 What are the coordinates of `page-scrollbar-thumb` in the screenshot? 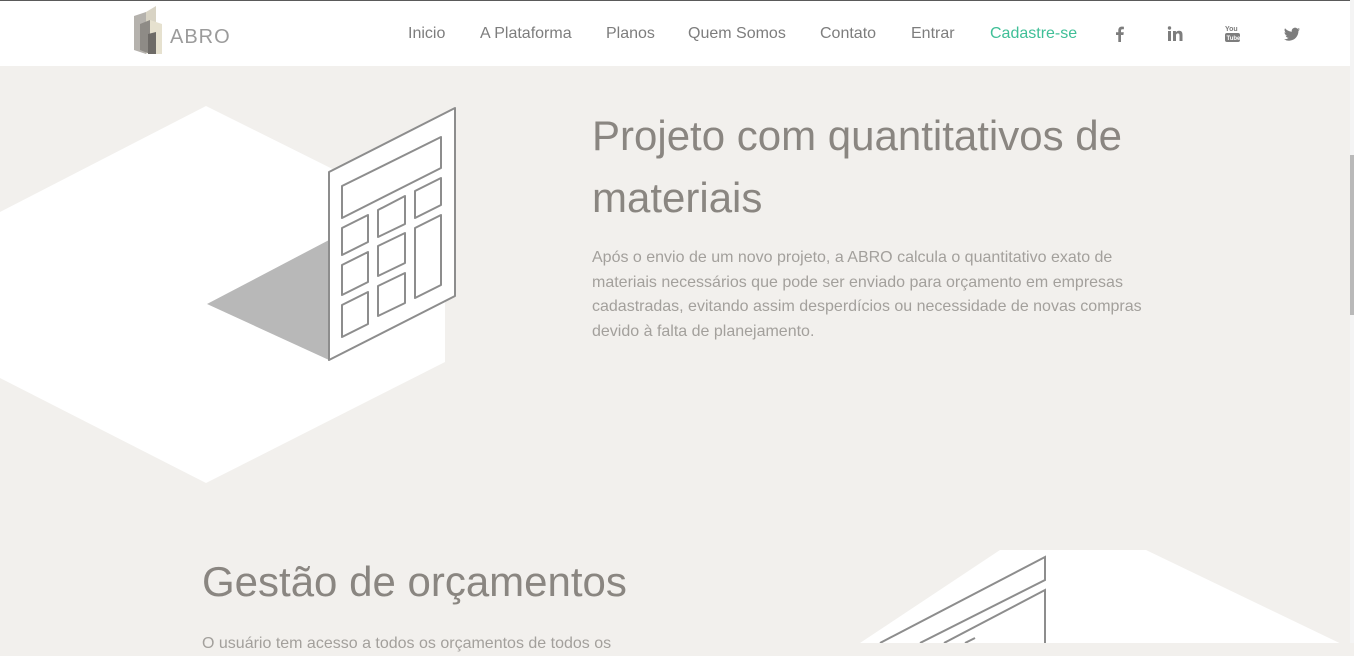 It's located at (1352, 235).